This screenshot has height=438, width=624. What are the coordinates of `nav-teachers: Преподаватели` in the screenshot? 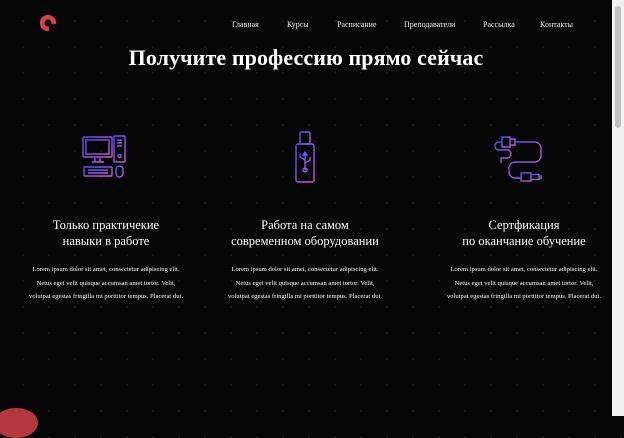 It's located at (429, 24).